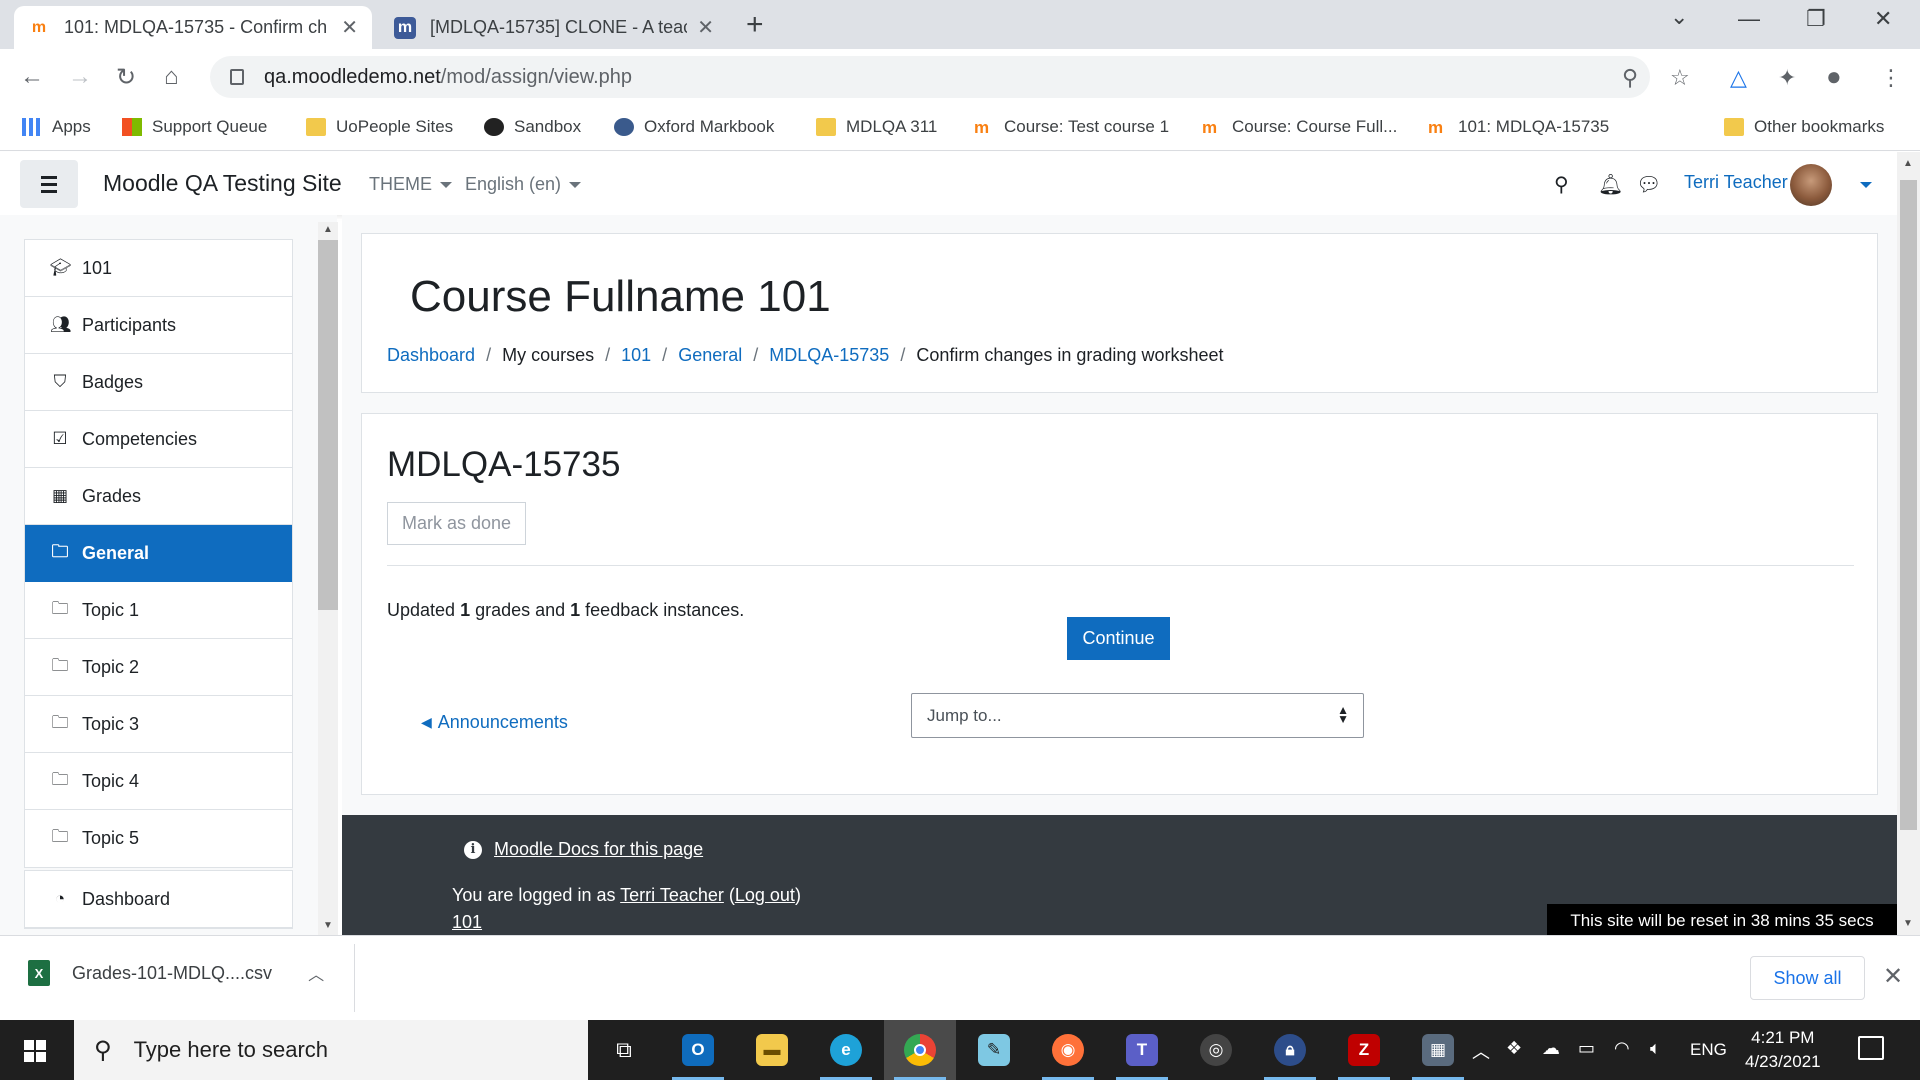 The height and width of the screenshot is (1080, 1920). I want to click on drawer-item-topic-2: 🗀 Topic 2, so click(158, 667).